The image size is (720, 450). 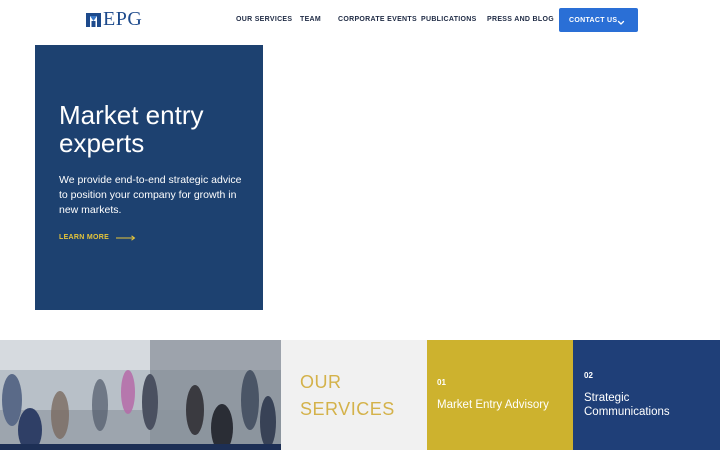 I want to click on nav-press-and-blog: PRESS AND BLOG, so click(x=520, y=19).